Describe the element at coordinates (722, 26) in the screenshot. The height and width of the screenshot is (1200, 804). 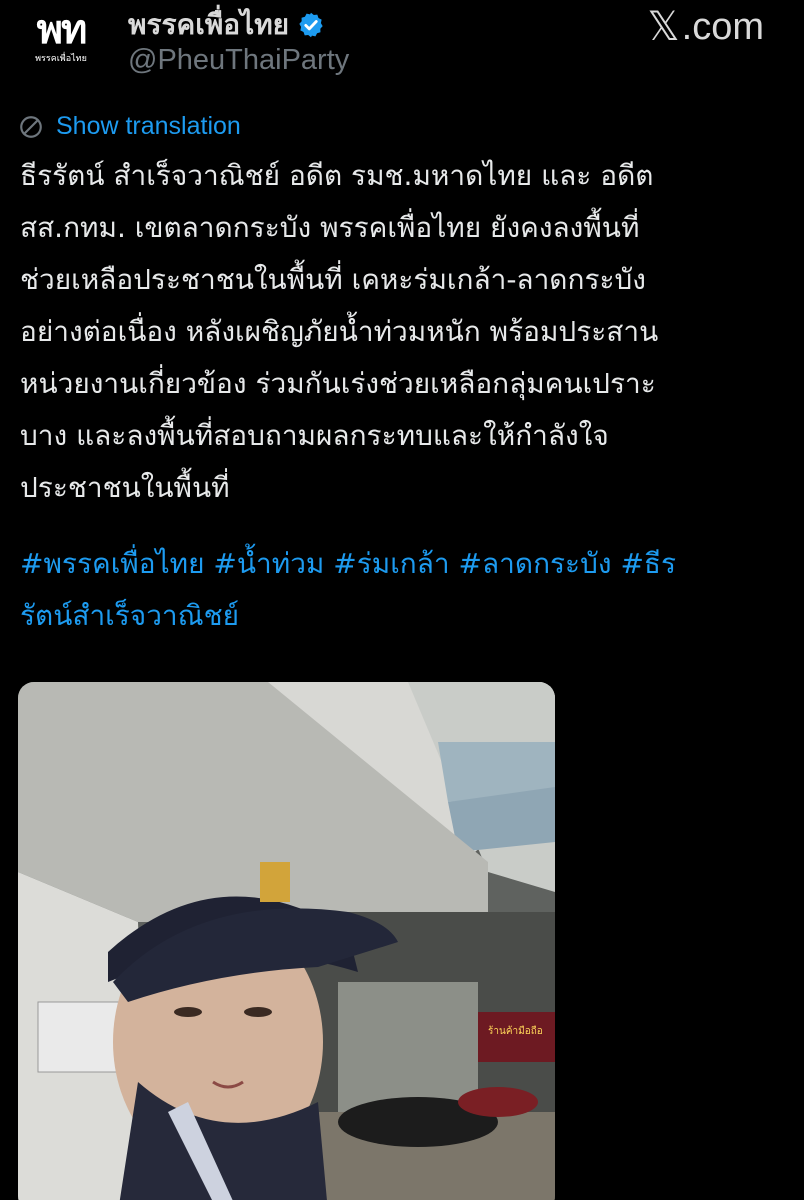
I see `site-logo-text: .com` at that location.